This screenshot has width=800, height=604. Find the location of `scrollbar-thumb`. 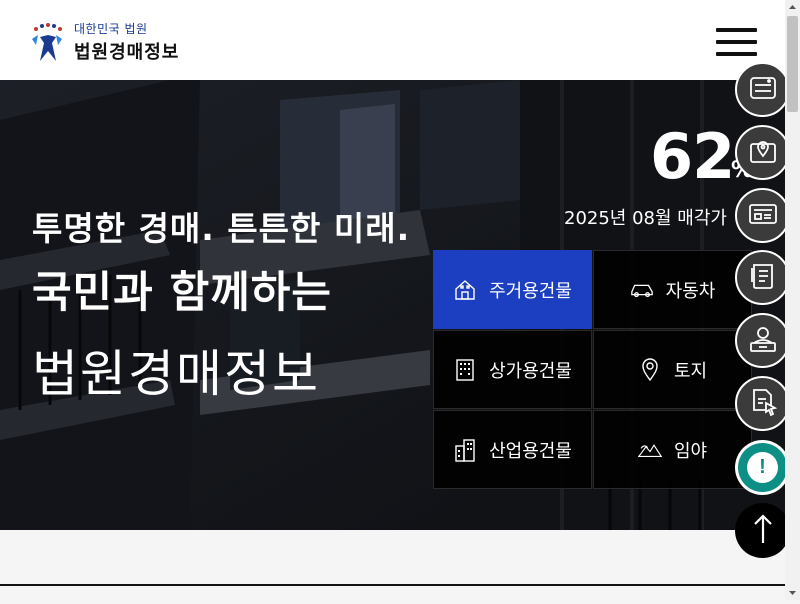

scrollbar-thumb is located at coordinates (792, 64).